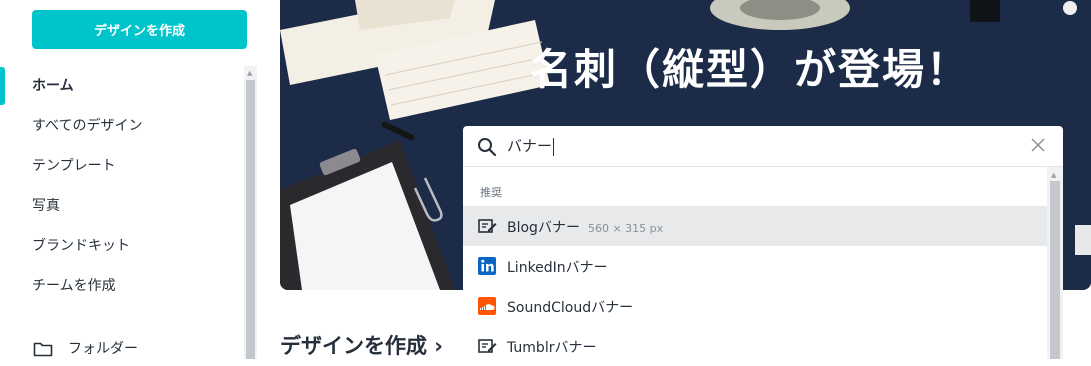  I want to click on suggestion-blog-banner: Blogバナー 560 × 315 px, so click(755, 226).